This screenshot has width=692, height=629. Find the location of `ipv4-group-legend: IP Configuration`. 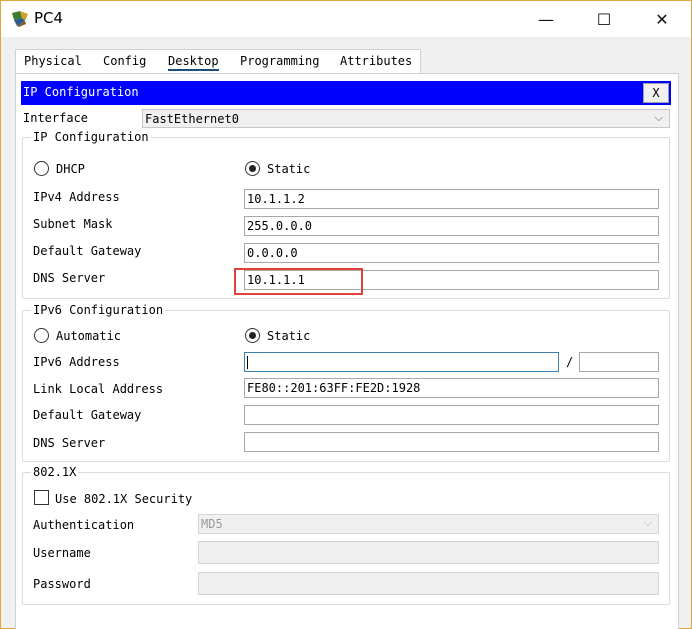

ipv4-group-legend: IP Configuration is located at coordinates (91, 137).